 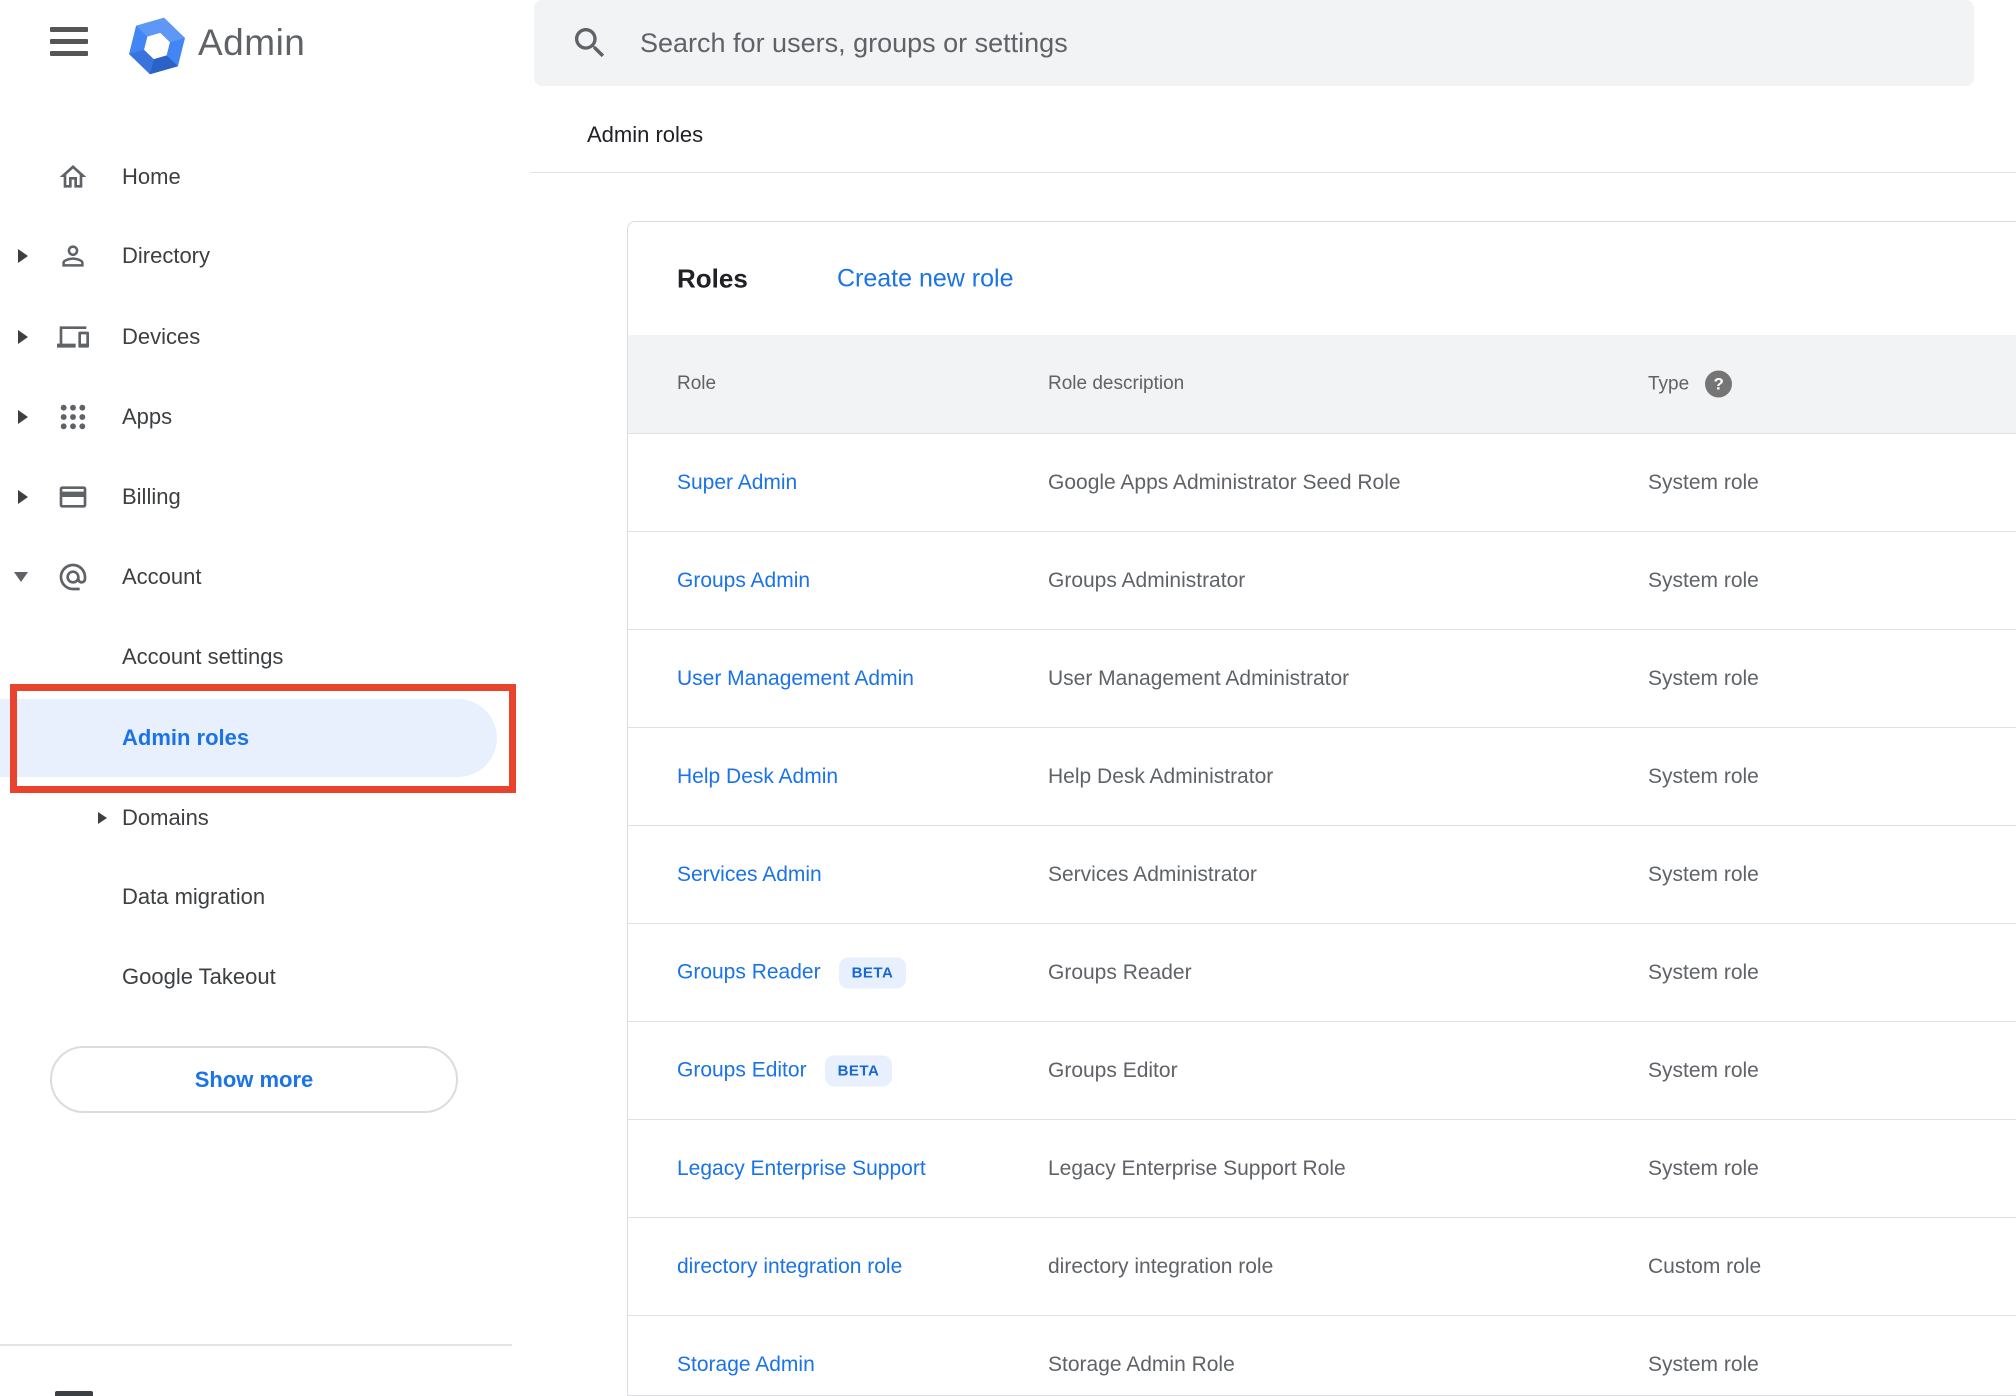 What do you see at coordinates (157, 45) in the screenshot?
I see `google-admin-logo-icon` at bounding box center [157, 45].